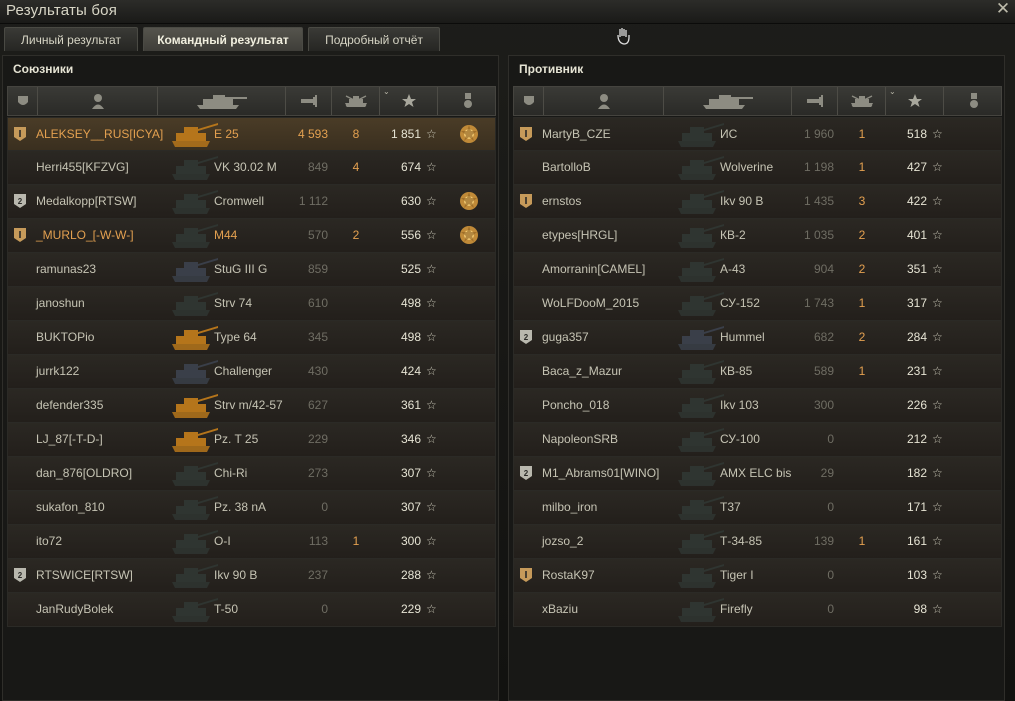 This screenshot has height=701, width=1015. What do you see at coordinates (409, 101) in the screenshot?
I see `allies-header-xp-star-column: ⌄` at bounding box center [409, 101].